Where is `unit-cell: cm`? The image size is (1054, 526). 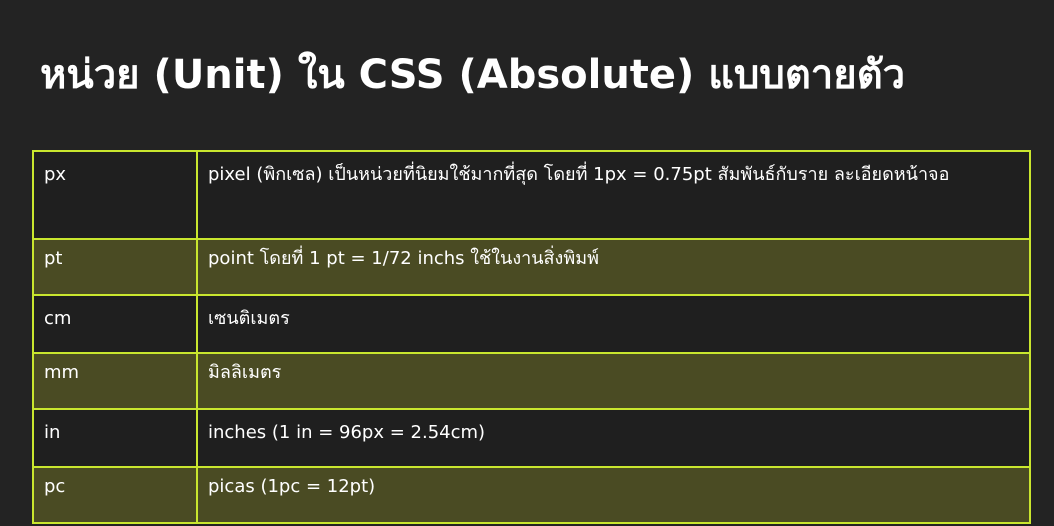
unit-cell: cm is located at coordinates (115, 324).